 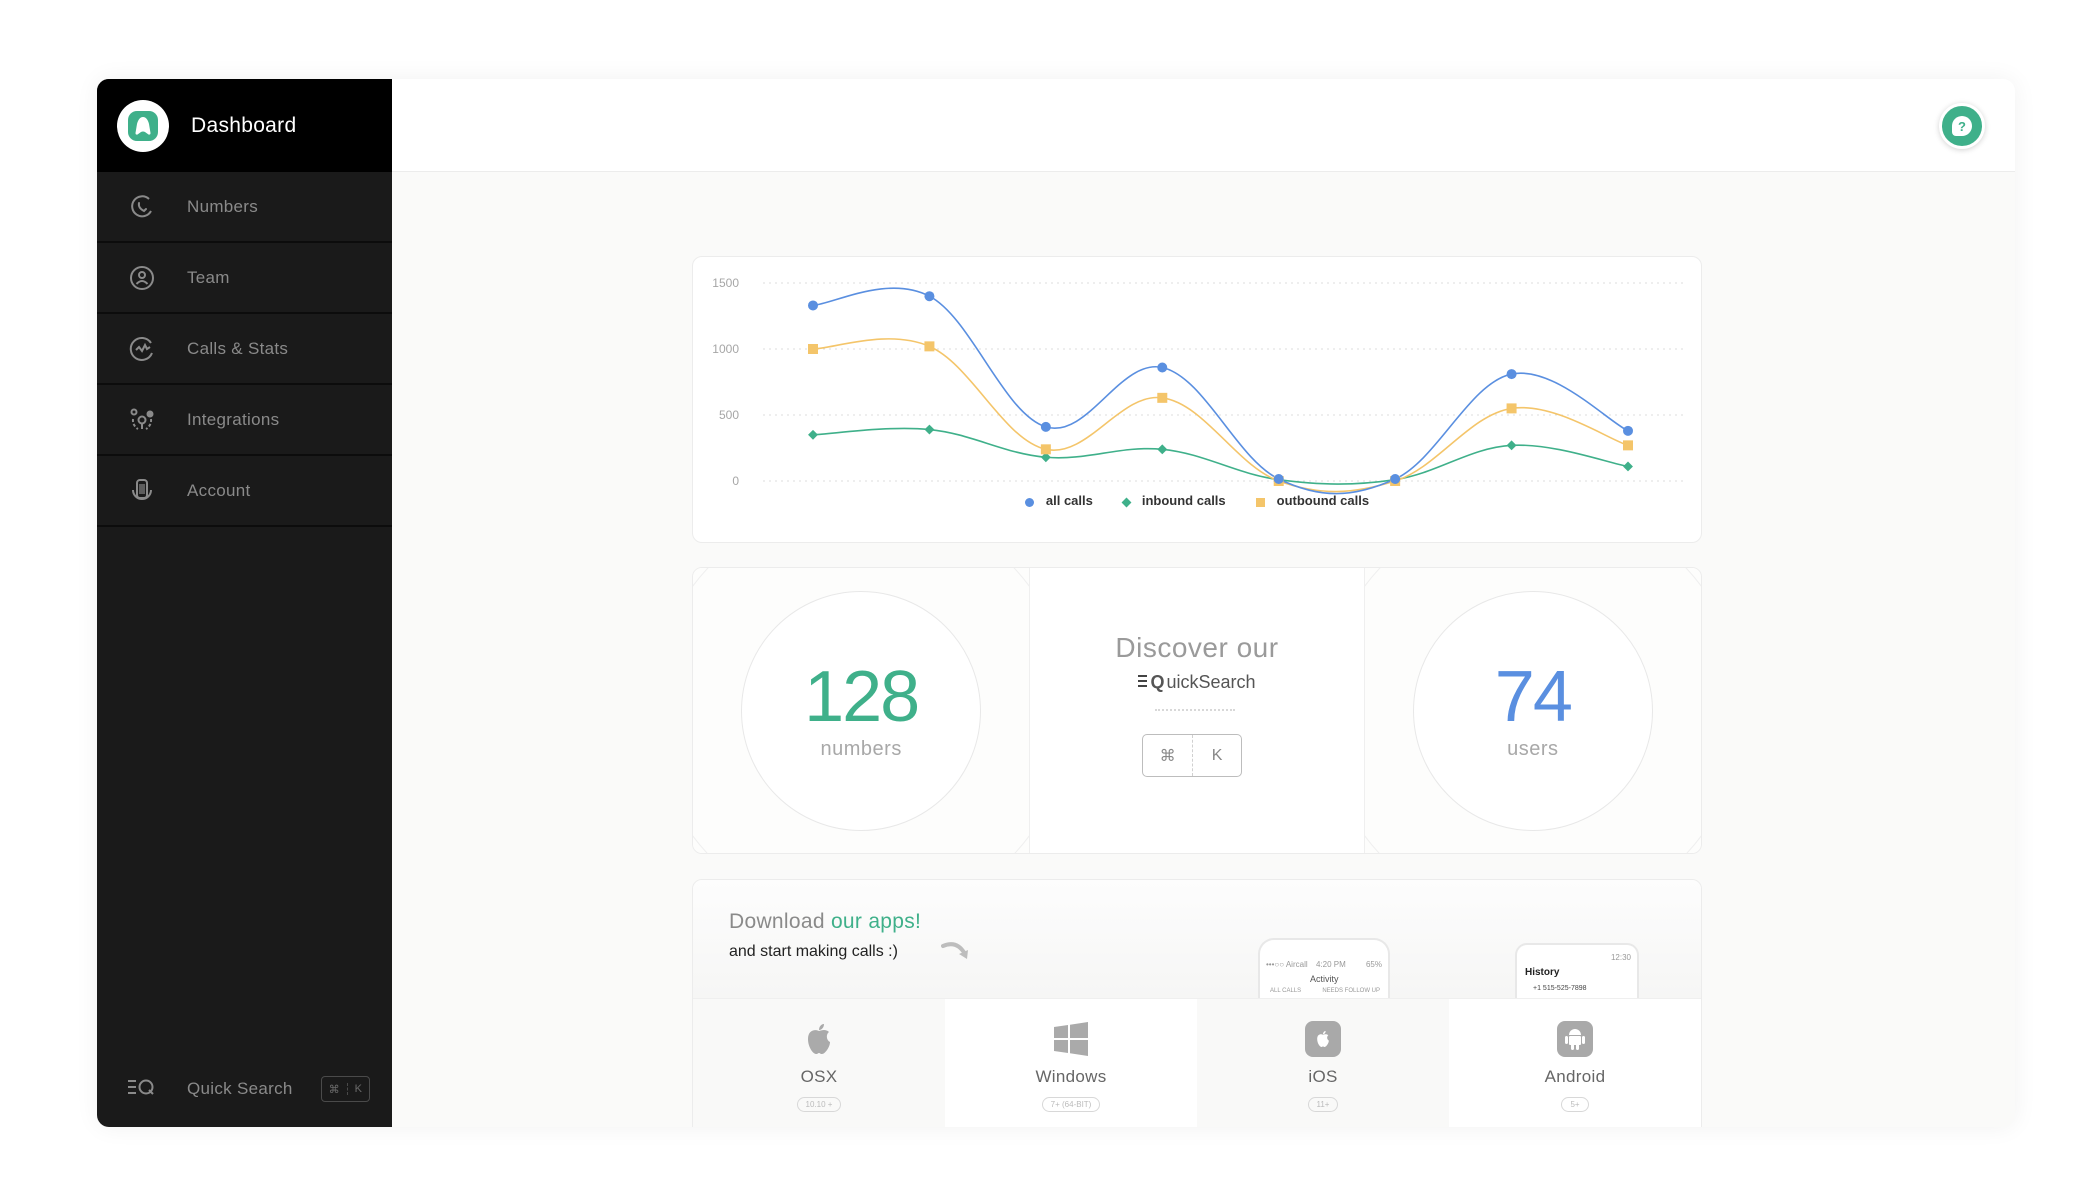 What do you see at coordinates (1577, 970) in the screenshot?
I see `android-app-preview: 12:30 History +1 515-525-7898` at bounding box center [1577, 970].